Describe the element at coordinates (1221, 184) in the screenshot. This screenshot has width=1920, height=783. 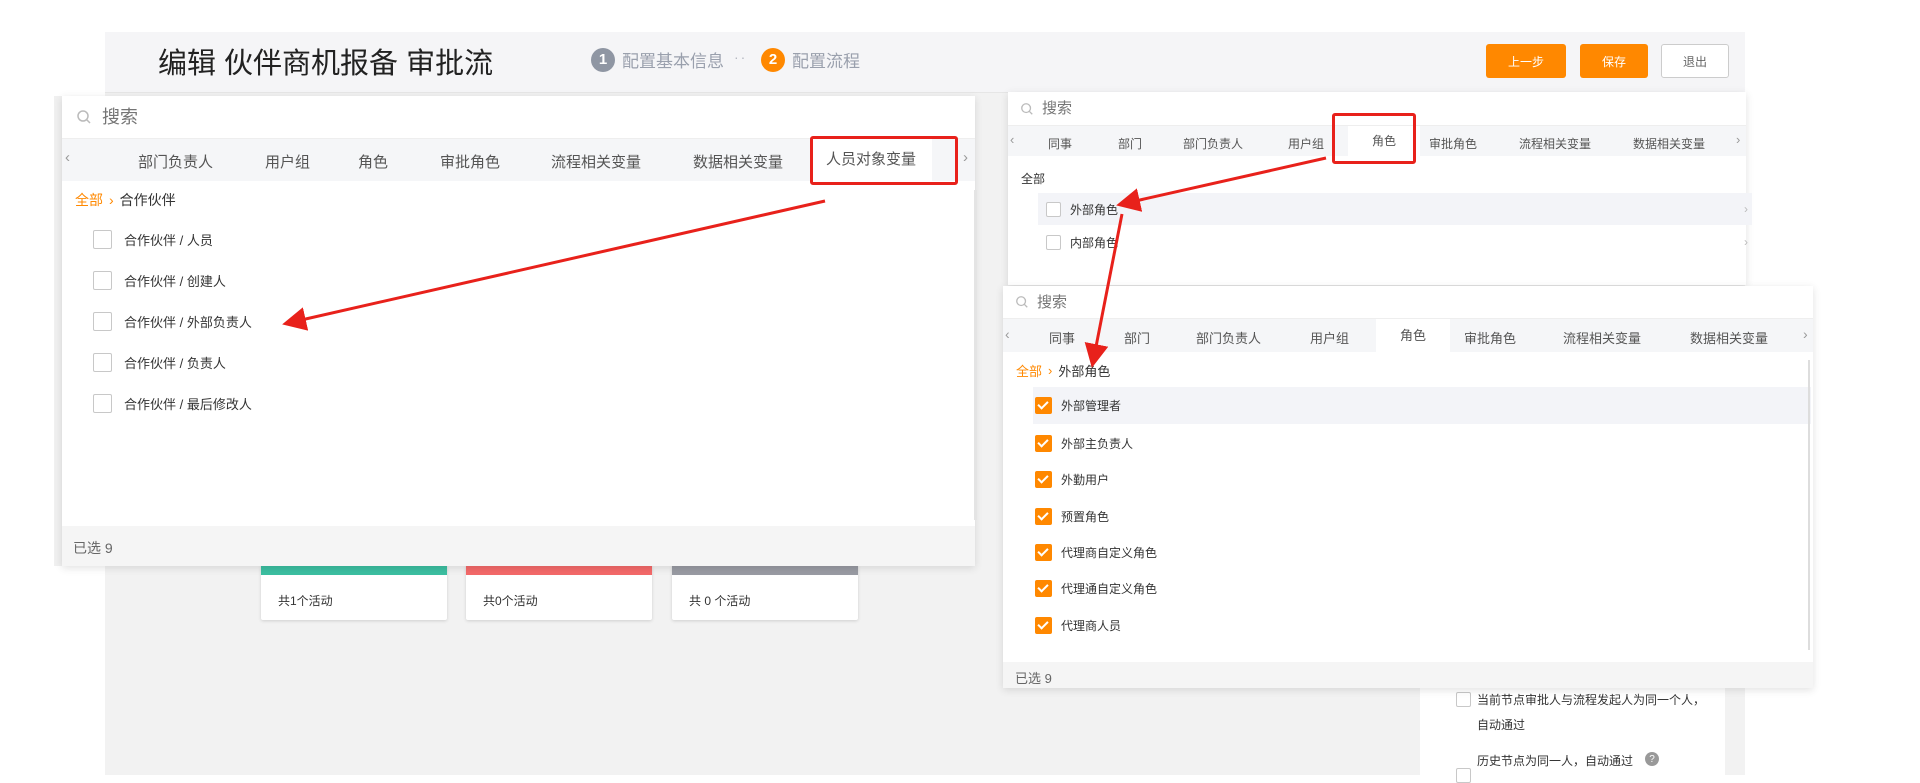
I see `arrow-to-external-role` at that location.